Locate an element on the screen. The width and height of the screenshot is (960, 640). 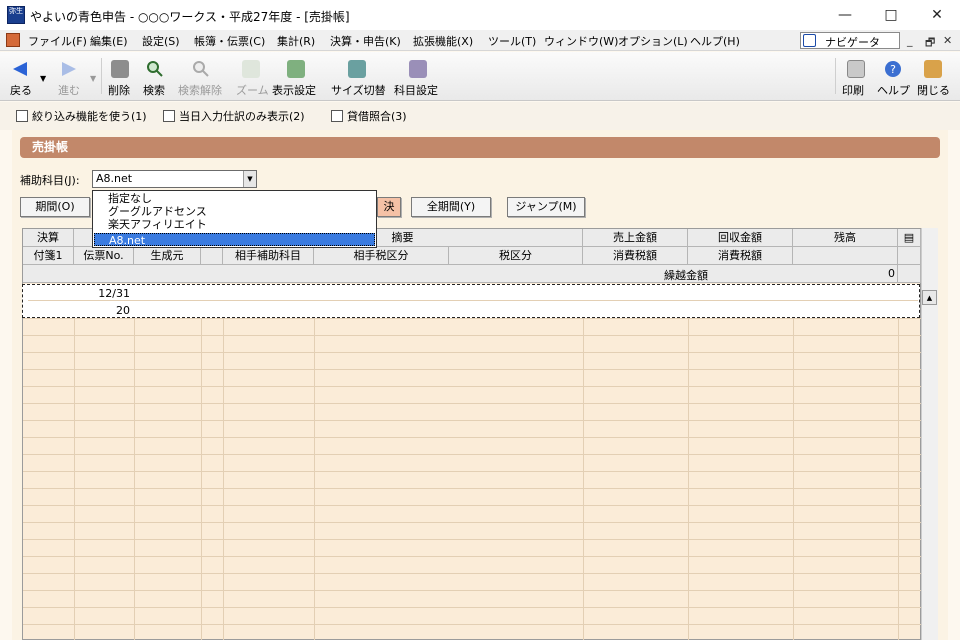
mdi-close-button: ✕ is located at coordinates (947, 40).